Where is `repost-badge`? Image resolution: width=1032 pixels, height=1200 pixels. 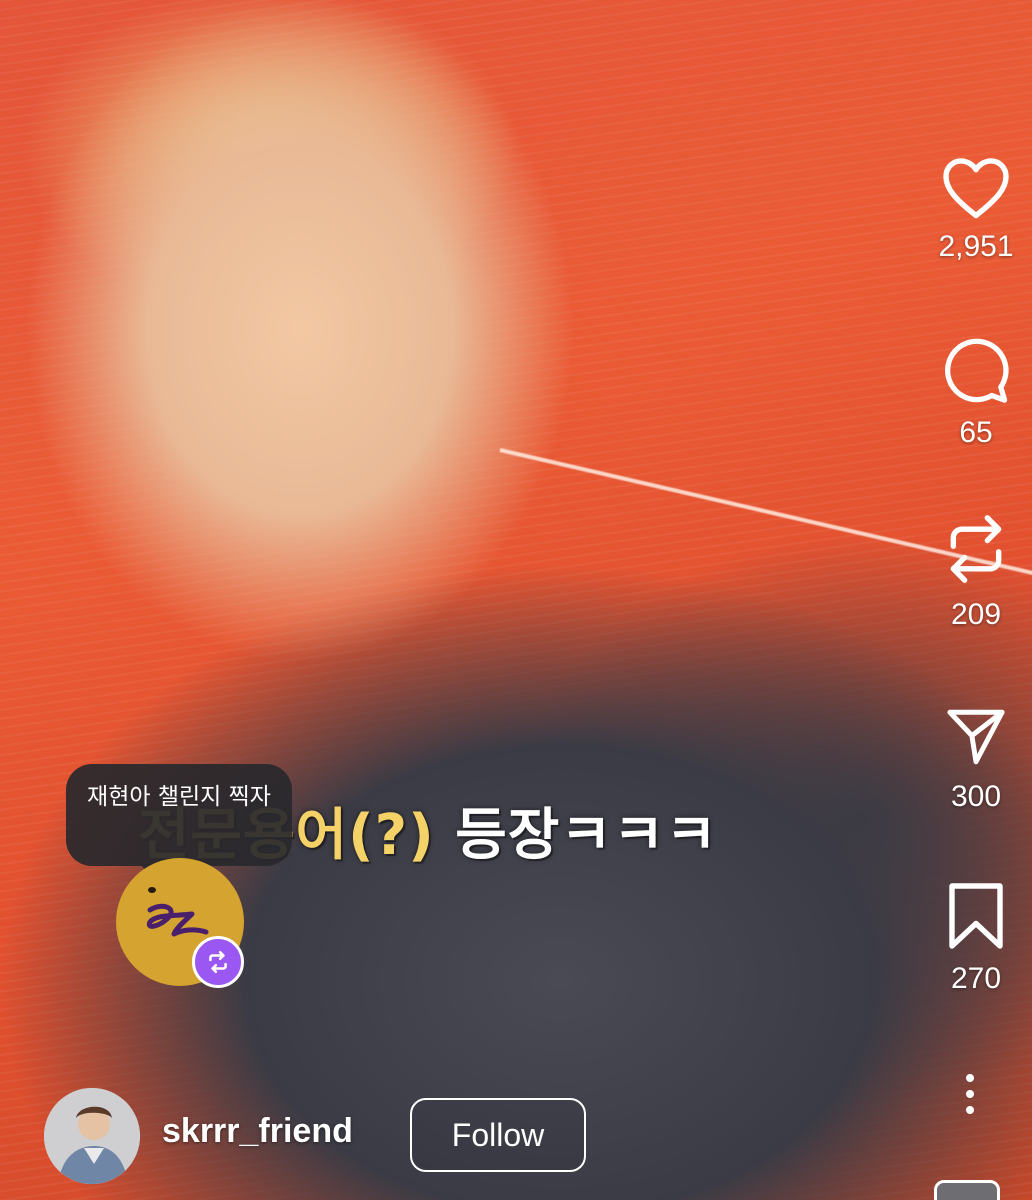 repost-badge is located at coordinates (218, 962).